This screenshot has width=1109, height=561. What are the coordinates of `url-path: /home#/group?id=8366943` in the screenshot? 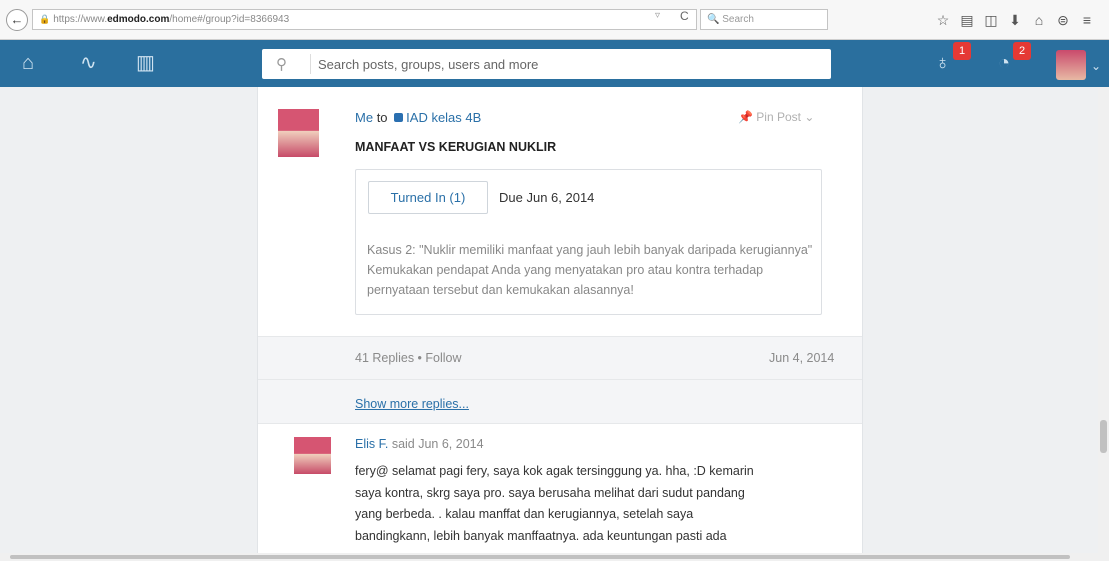 It's located at (229, 19).